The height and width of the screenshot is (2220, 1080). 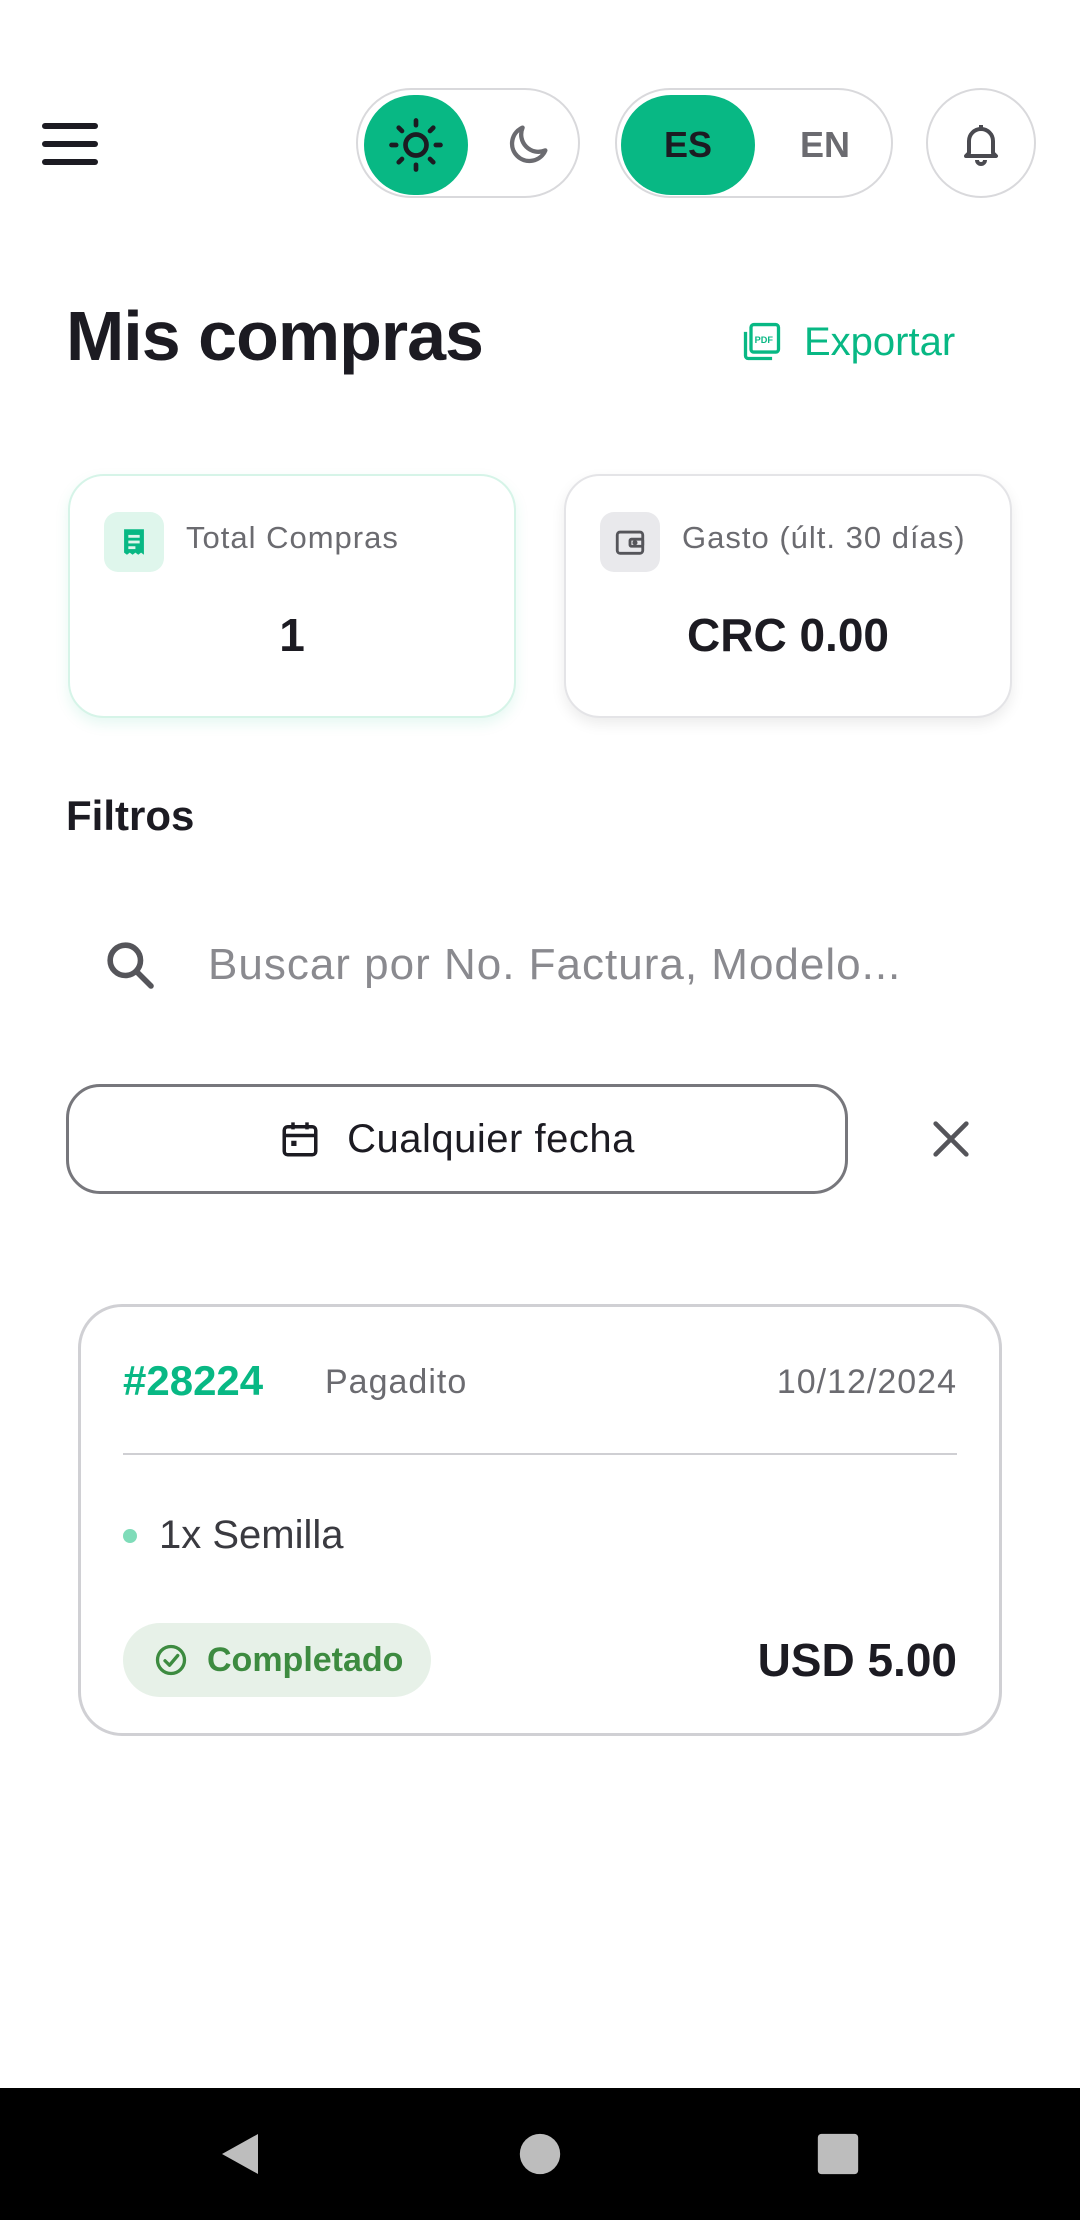 I want to click on home-circle-icon, so click(x=540, y=2154).